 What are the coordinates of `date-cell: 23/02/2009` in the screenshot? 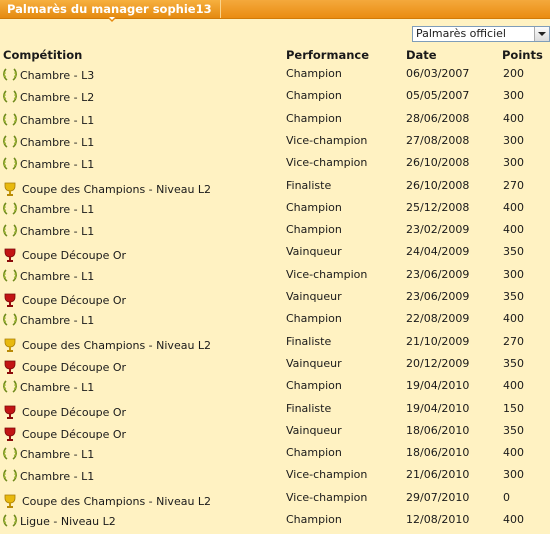 It's located at (438, 229).